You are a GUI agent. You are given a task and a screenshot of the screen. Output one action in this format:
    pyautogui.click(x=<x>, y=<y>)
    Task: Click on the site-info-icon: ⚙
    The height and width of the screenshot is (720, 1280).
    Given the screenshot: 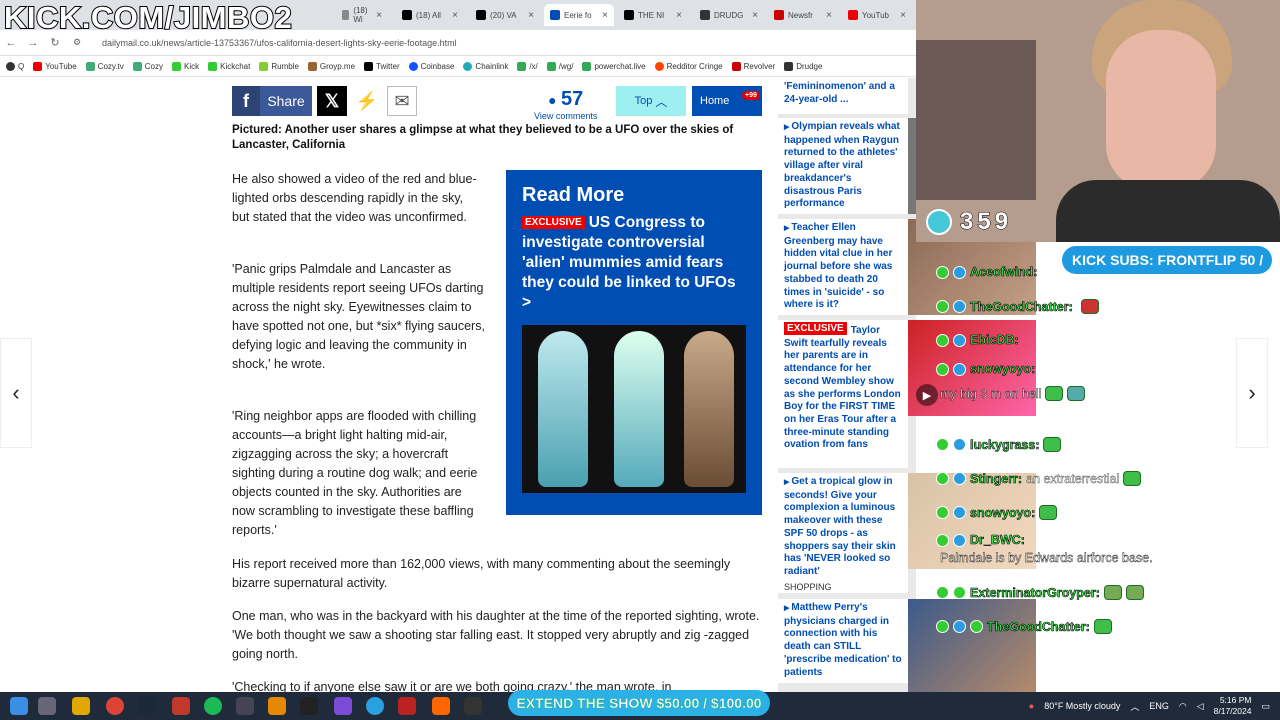 What is the action you would take?
    pyautogui.click(x=77, y=42)
    